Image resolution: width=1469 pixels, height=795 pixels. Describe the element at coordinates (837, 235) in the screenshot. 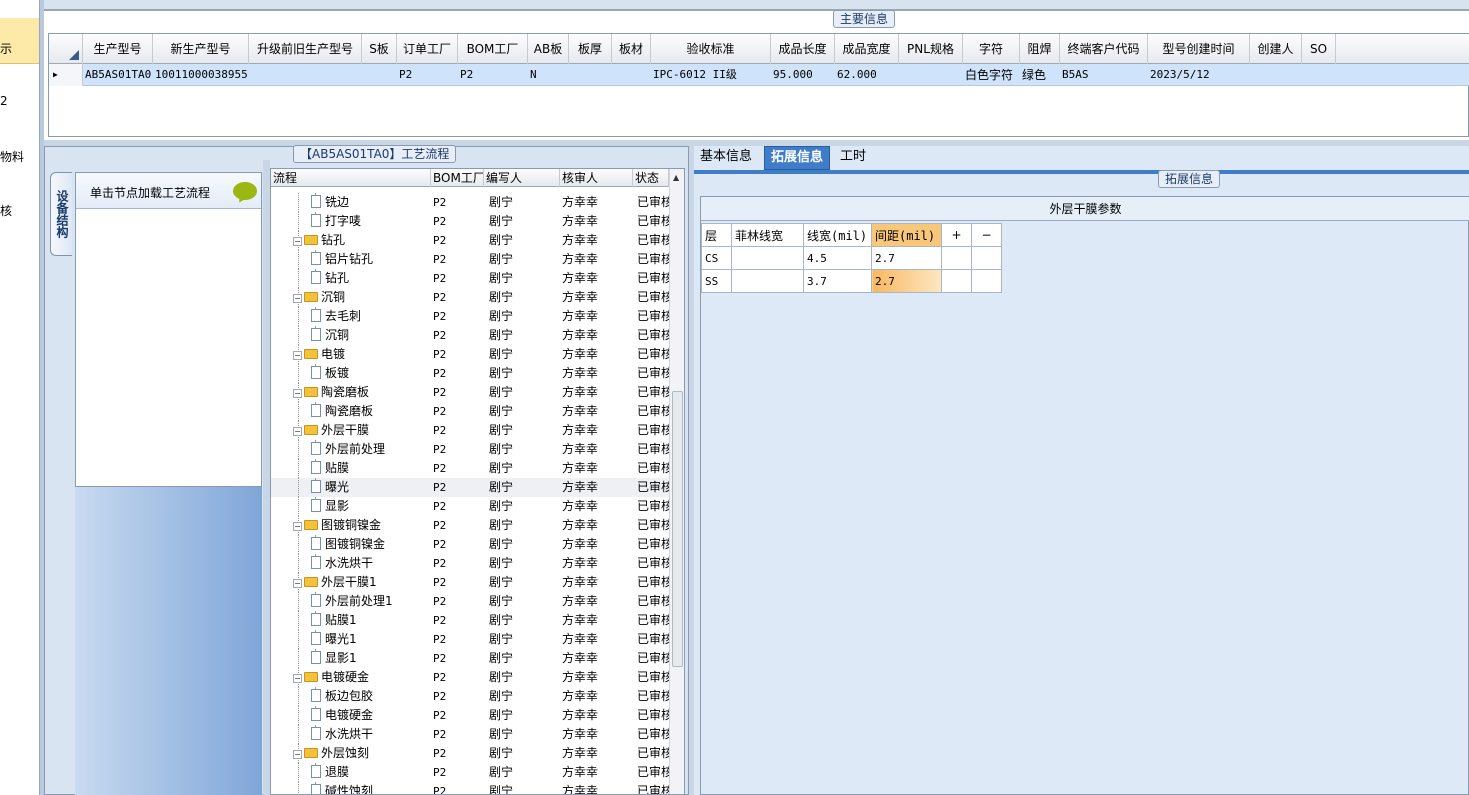

I see `col-line-width: 线宽(mil)` at that location.